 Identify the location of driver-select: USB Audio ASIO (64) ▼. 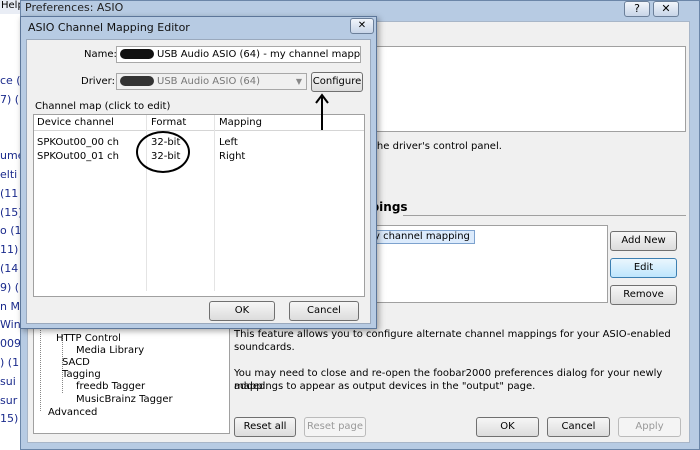
(211, 81).